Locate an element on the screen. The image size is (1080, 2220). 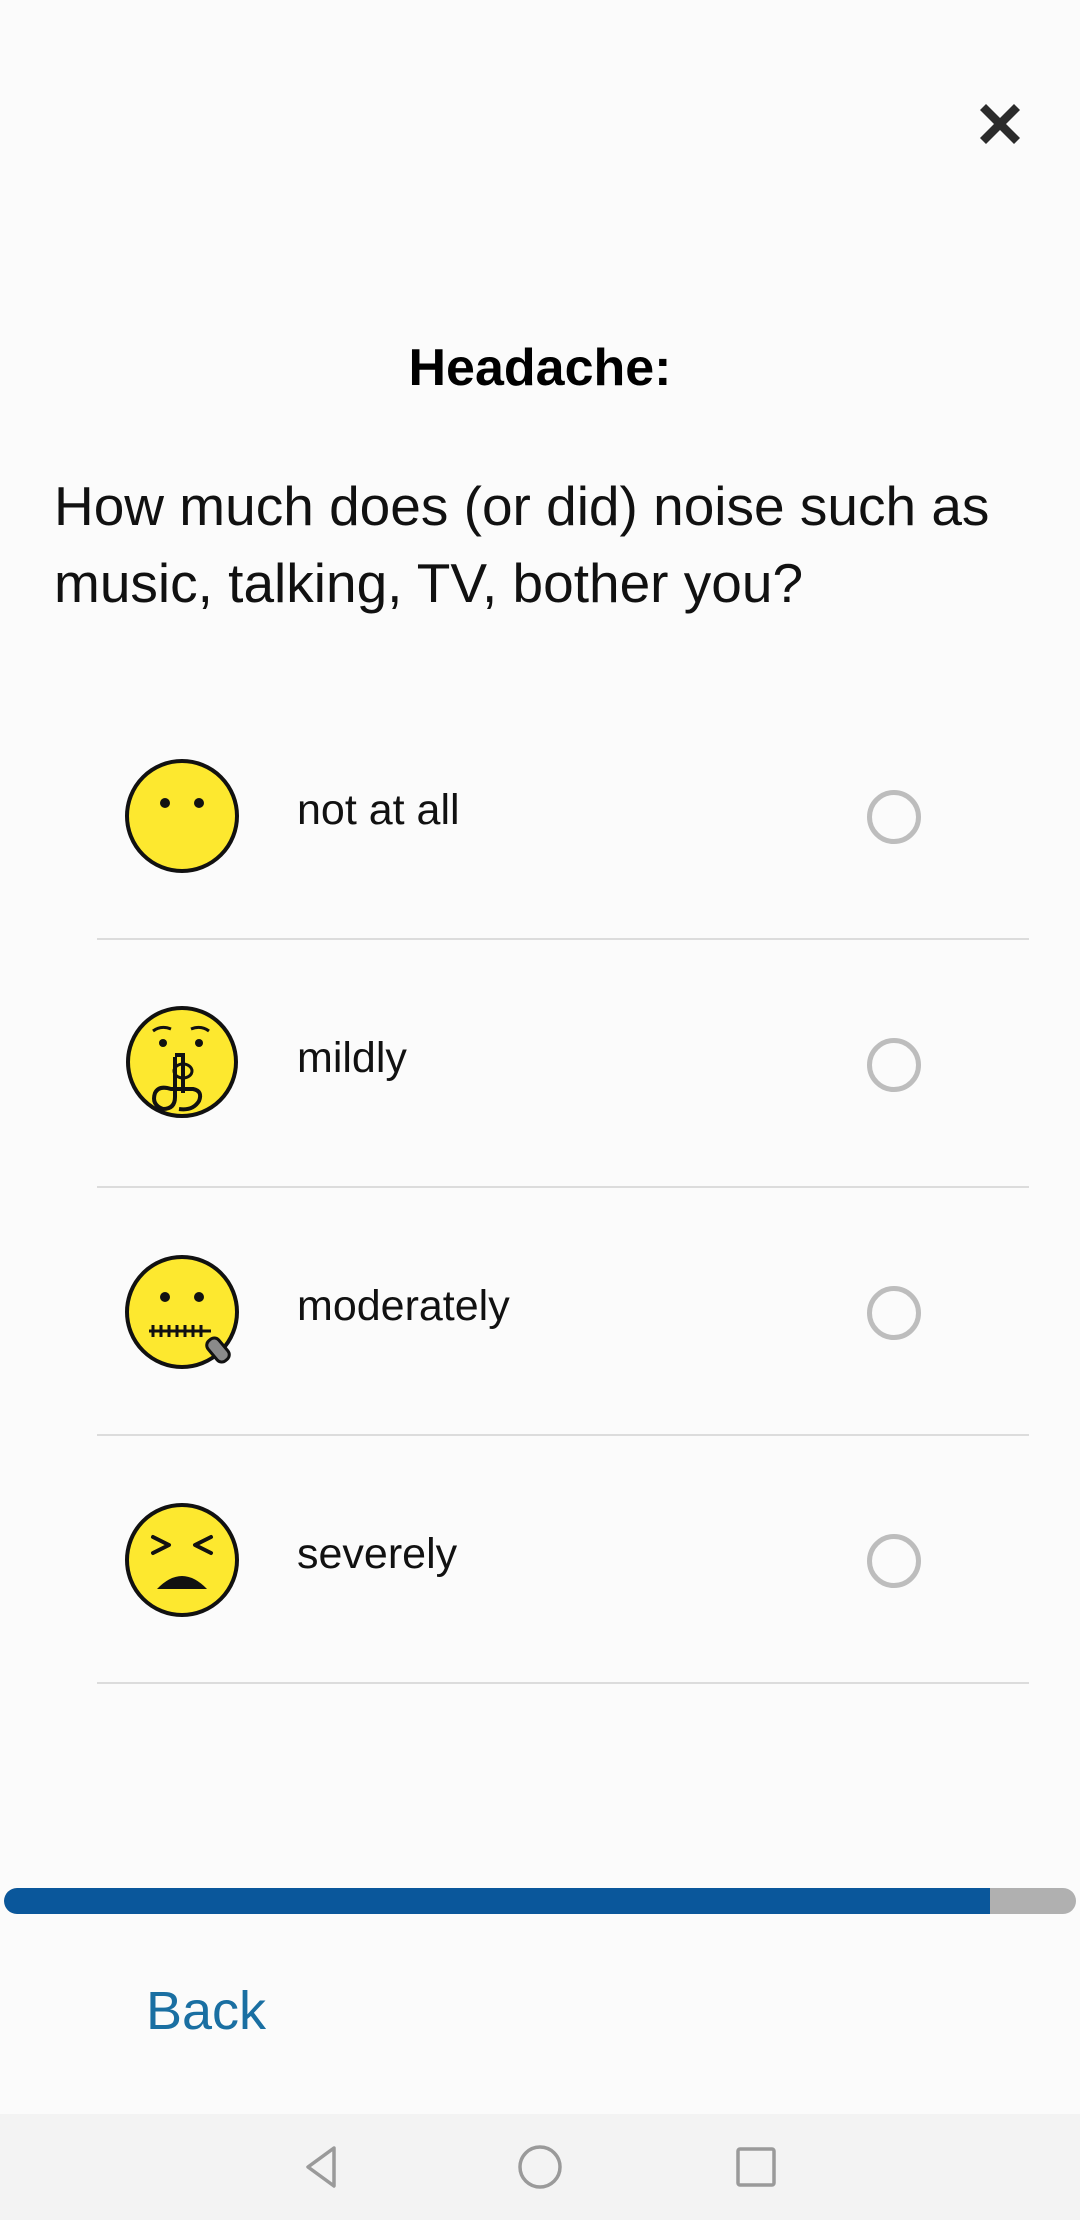
close-icon is located at coordinates (1000, 124).